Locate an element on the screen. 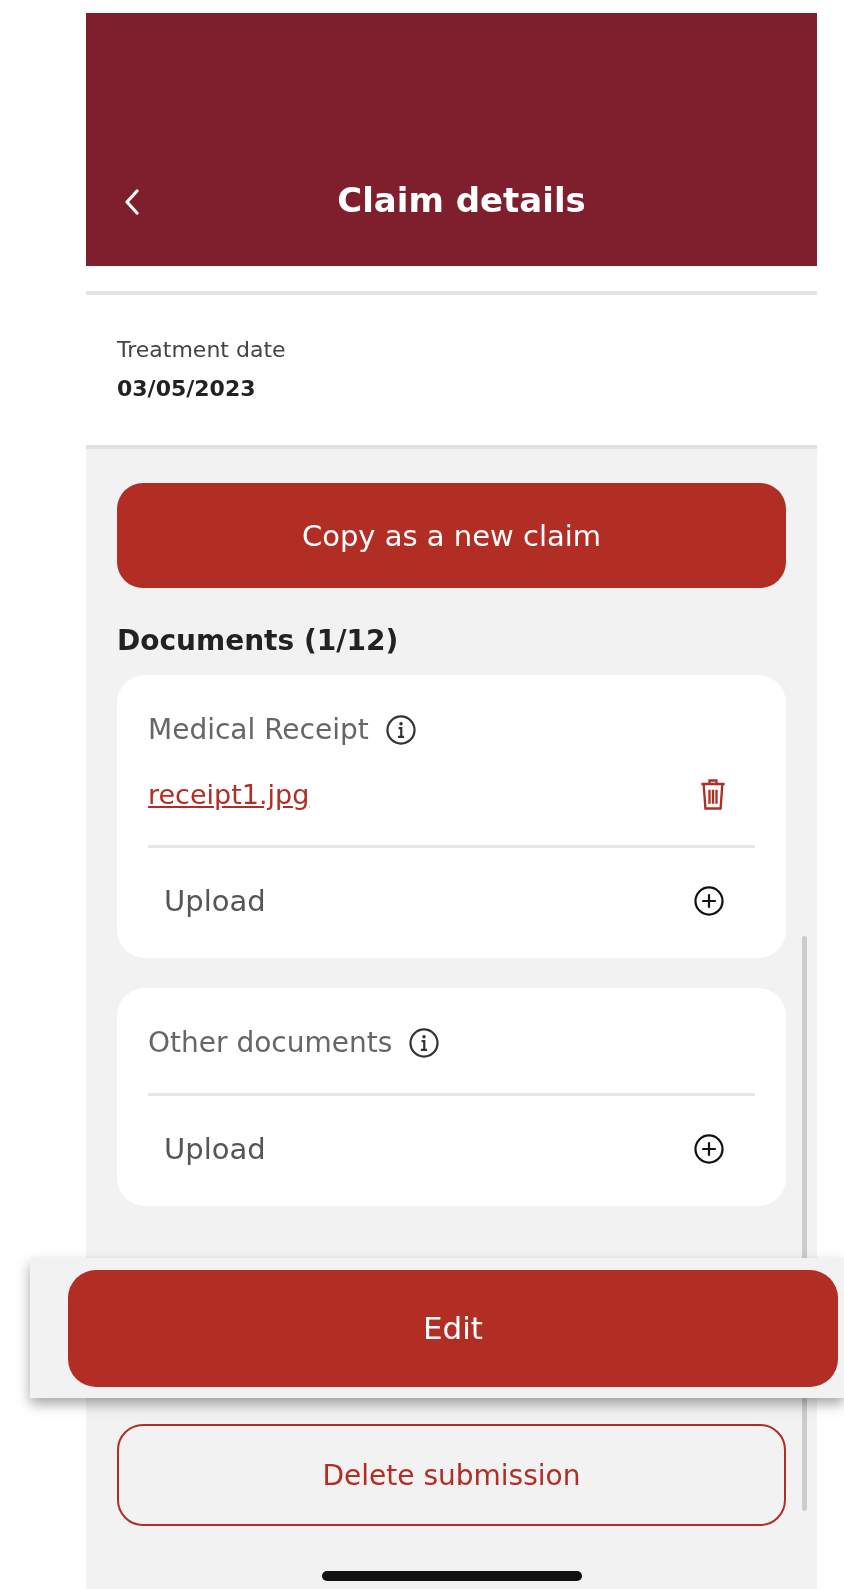 The image size is (844, 1589). copy-claim-button: Copy as a new claim is located at coordinates (451, 535).